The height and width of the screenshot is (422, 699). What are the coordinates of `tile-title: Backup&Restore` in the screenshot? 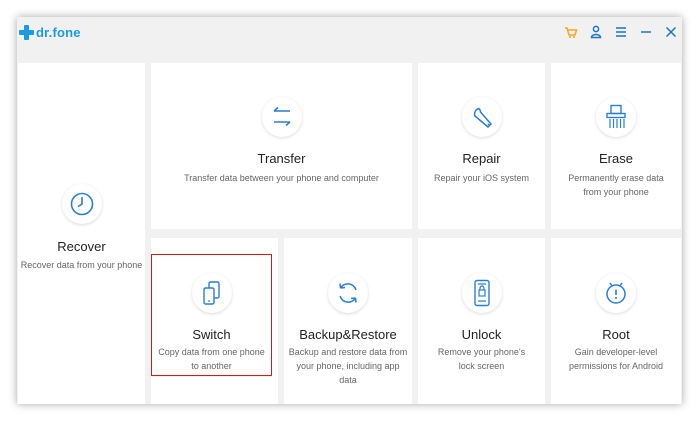 It's located at (348, 334).